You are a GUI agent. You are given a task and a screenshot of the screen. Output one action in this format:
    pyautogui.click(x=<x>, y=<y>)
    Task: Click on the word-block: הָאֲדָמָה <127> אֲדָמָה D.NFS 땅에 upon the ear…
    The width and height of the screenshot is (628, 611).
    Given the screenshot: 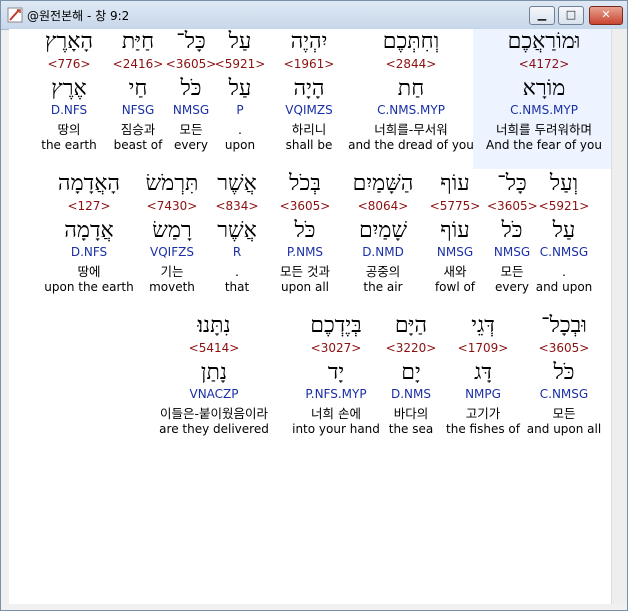 What is the action you would take?
    pyautogui.click(x=89, y=233)
    